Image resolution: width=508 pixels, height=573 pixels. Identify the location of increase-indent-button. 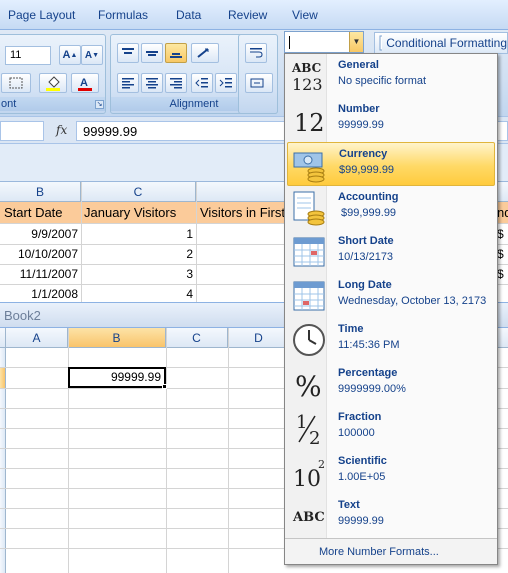
(226, 83).